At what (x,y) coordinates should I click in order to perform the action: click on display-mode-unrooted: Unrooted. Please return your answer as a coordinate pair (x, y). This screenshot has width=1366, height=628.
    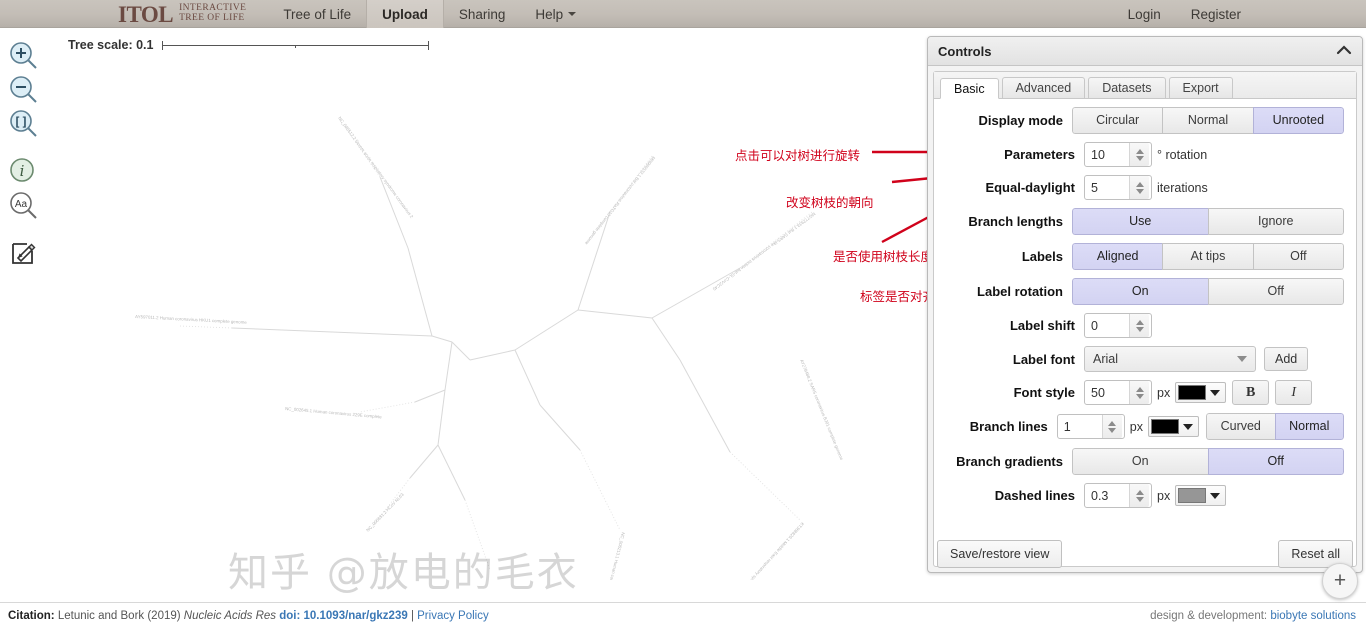
    Looking at the image, I should click on (1298, 120).